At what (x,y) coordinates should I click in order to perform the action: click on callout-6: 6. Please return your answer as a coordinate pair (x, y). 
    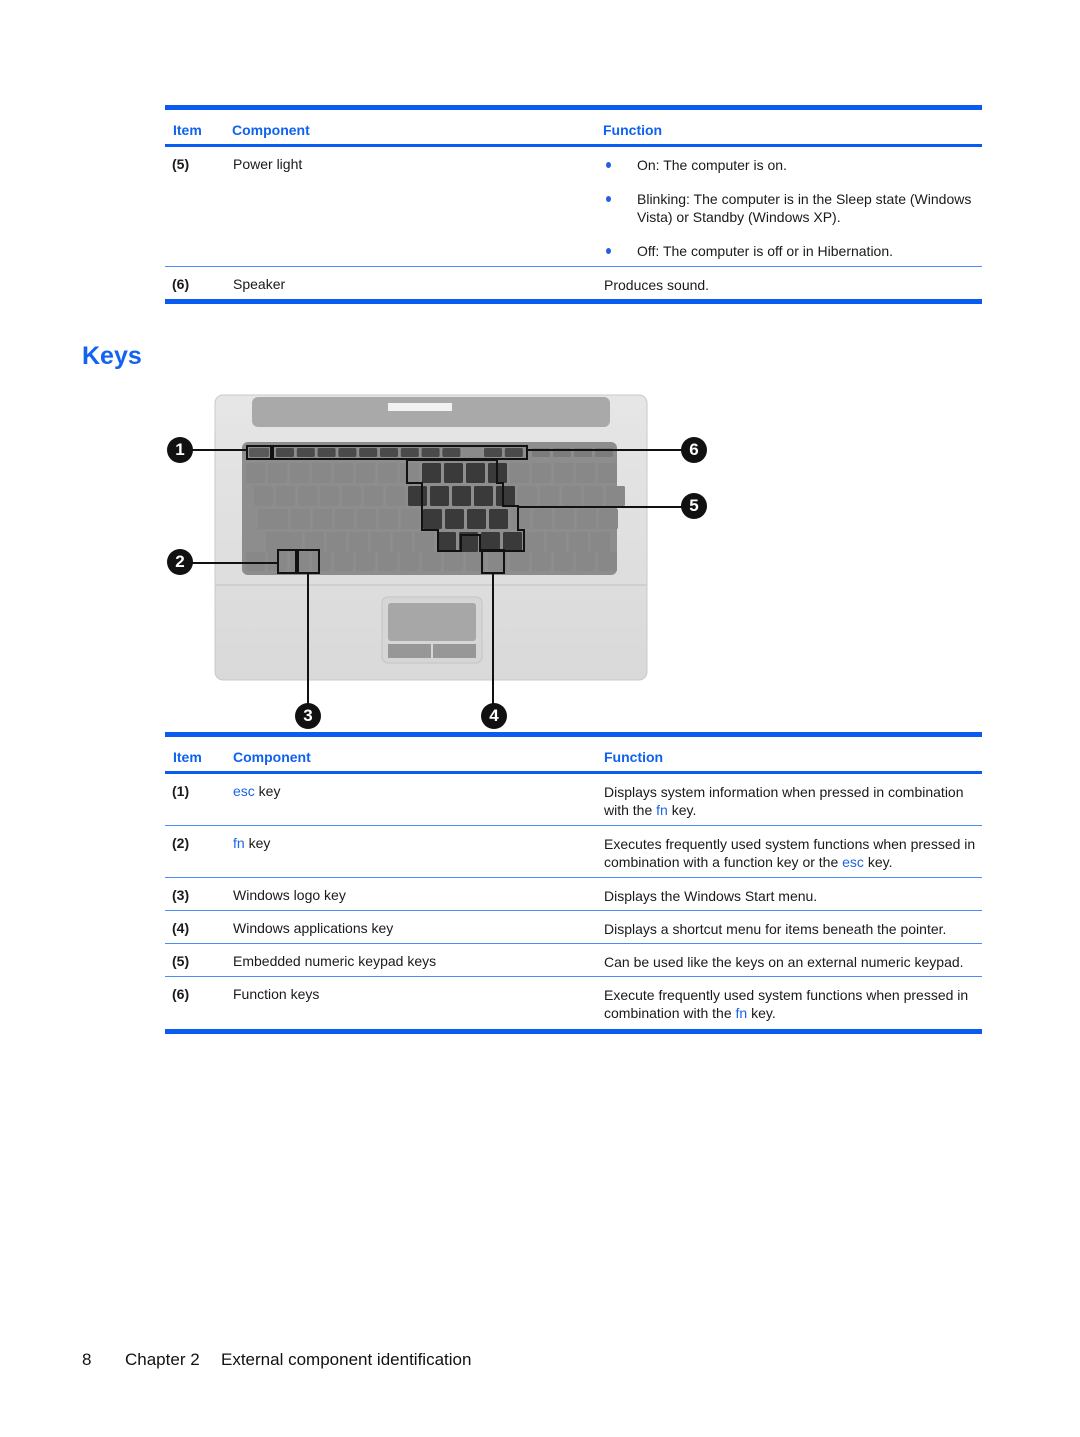
    Looking at the image, I should click on (694, 450).